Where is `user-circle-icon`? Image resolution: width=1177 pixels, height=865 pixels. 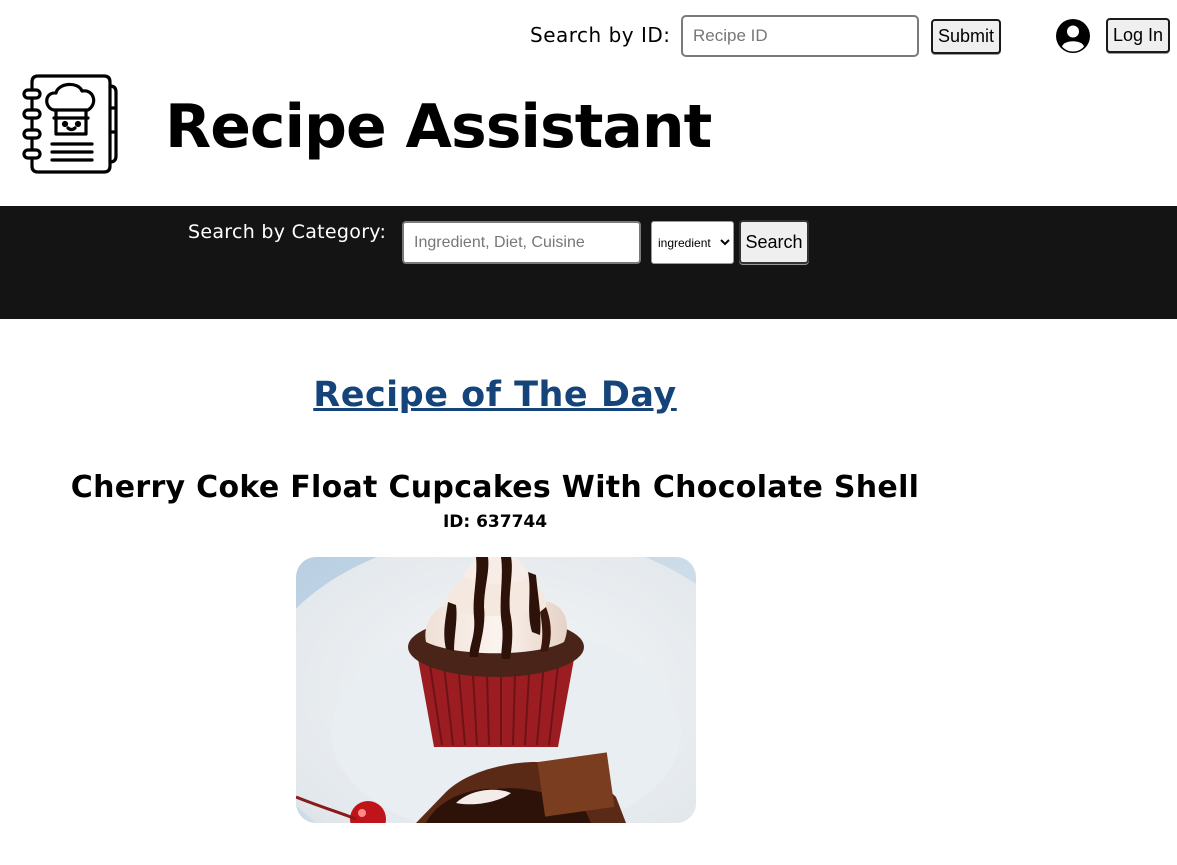 user-circle-icon is located at coordinates (1073, 36).